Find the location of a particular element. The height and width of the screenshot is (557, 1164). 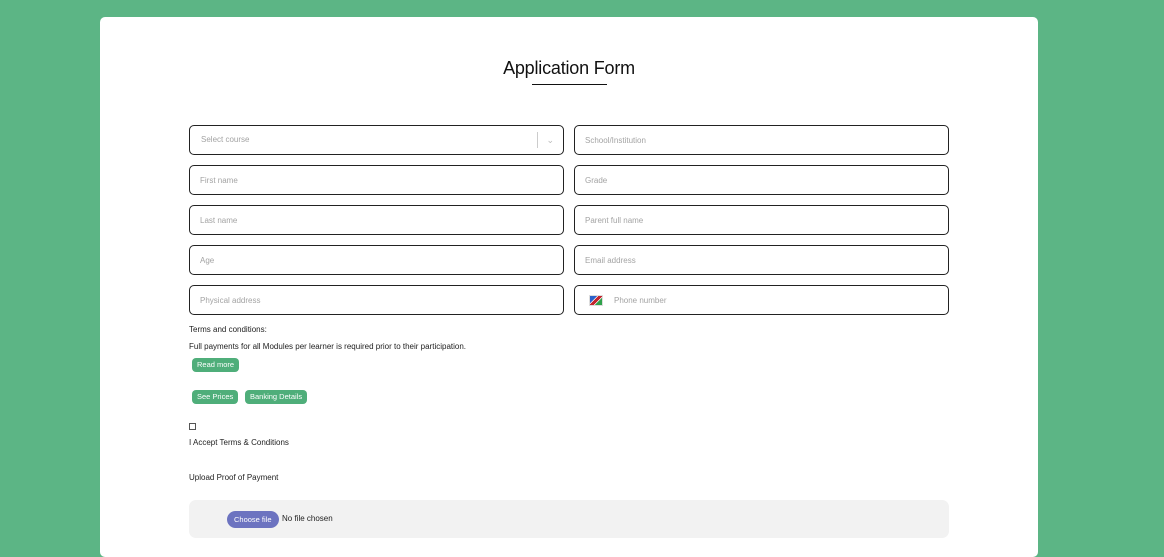

parent-name-input is located at coordinates (761, 220).